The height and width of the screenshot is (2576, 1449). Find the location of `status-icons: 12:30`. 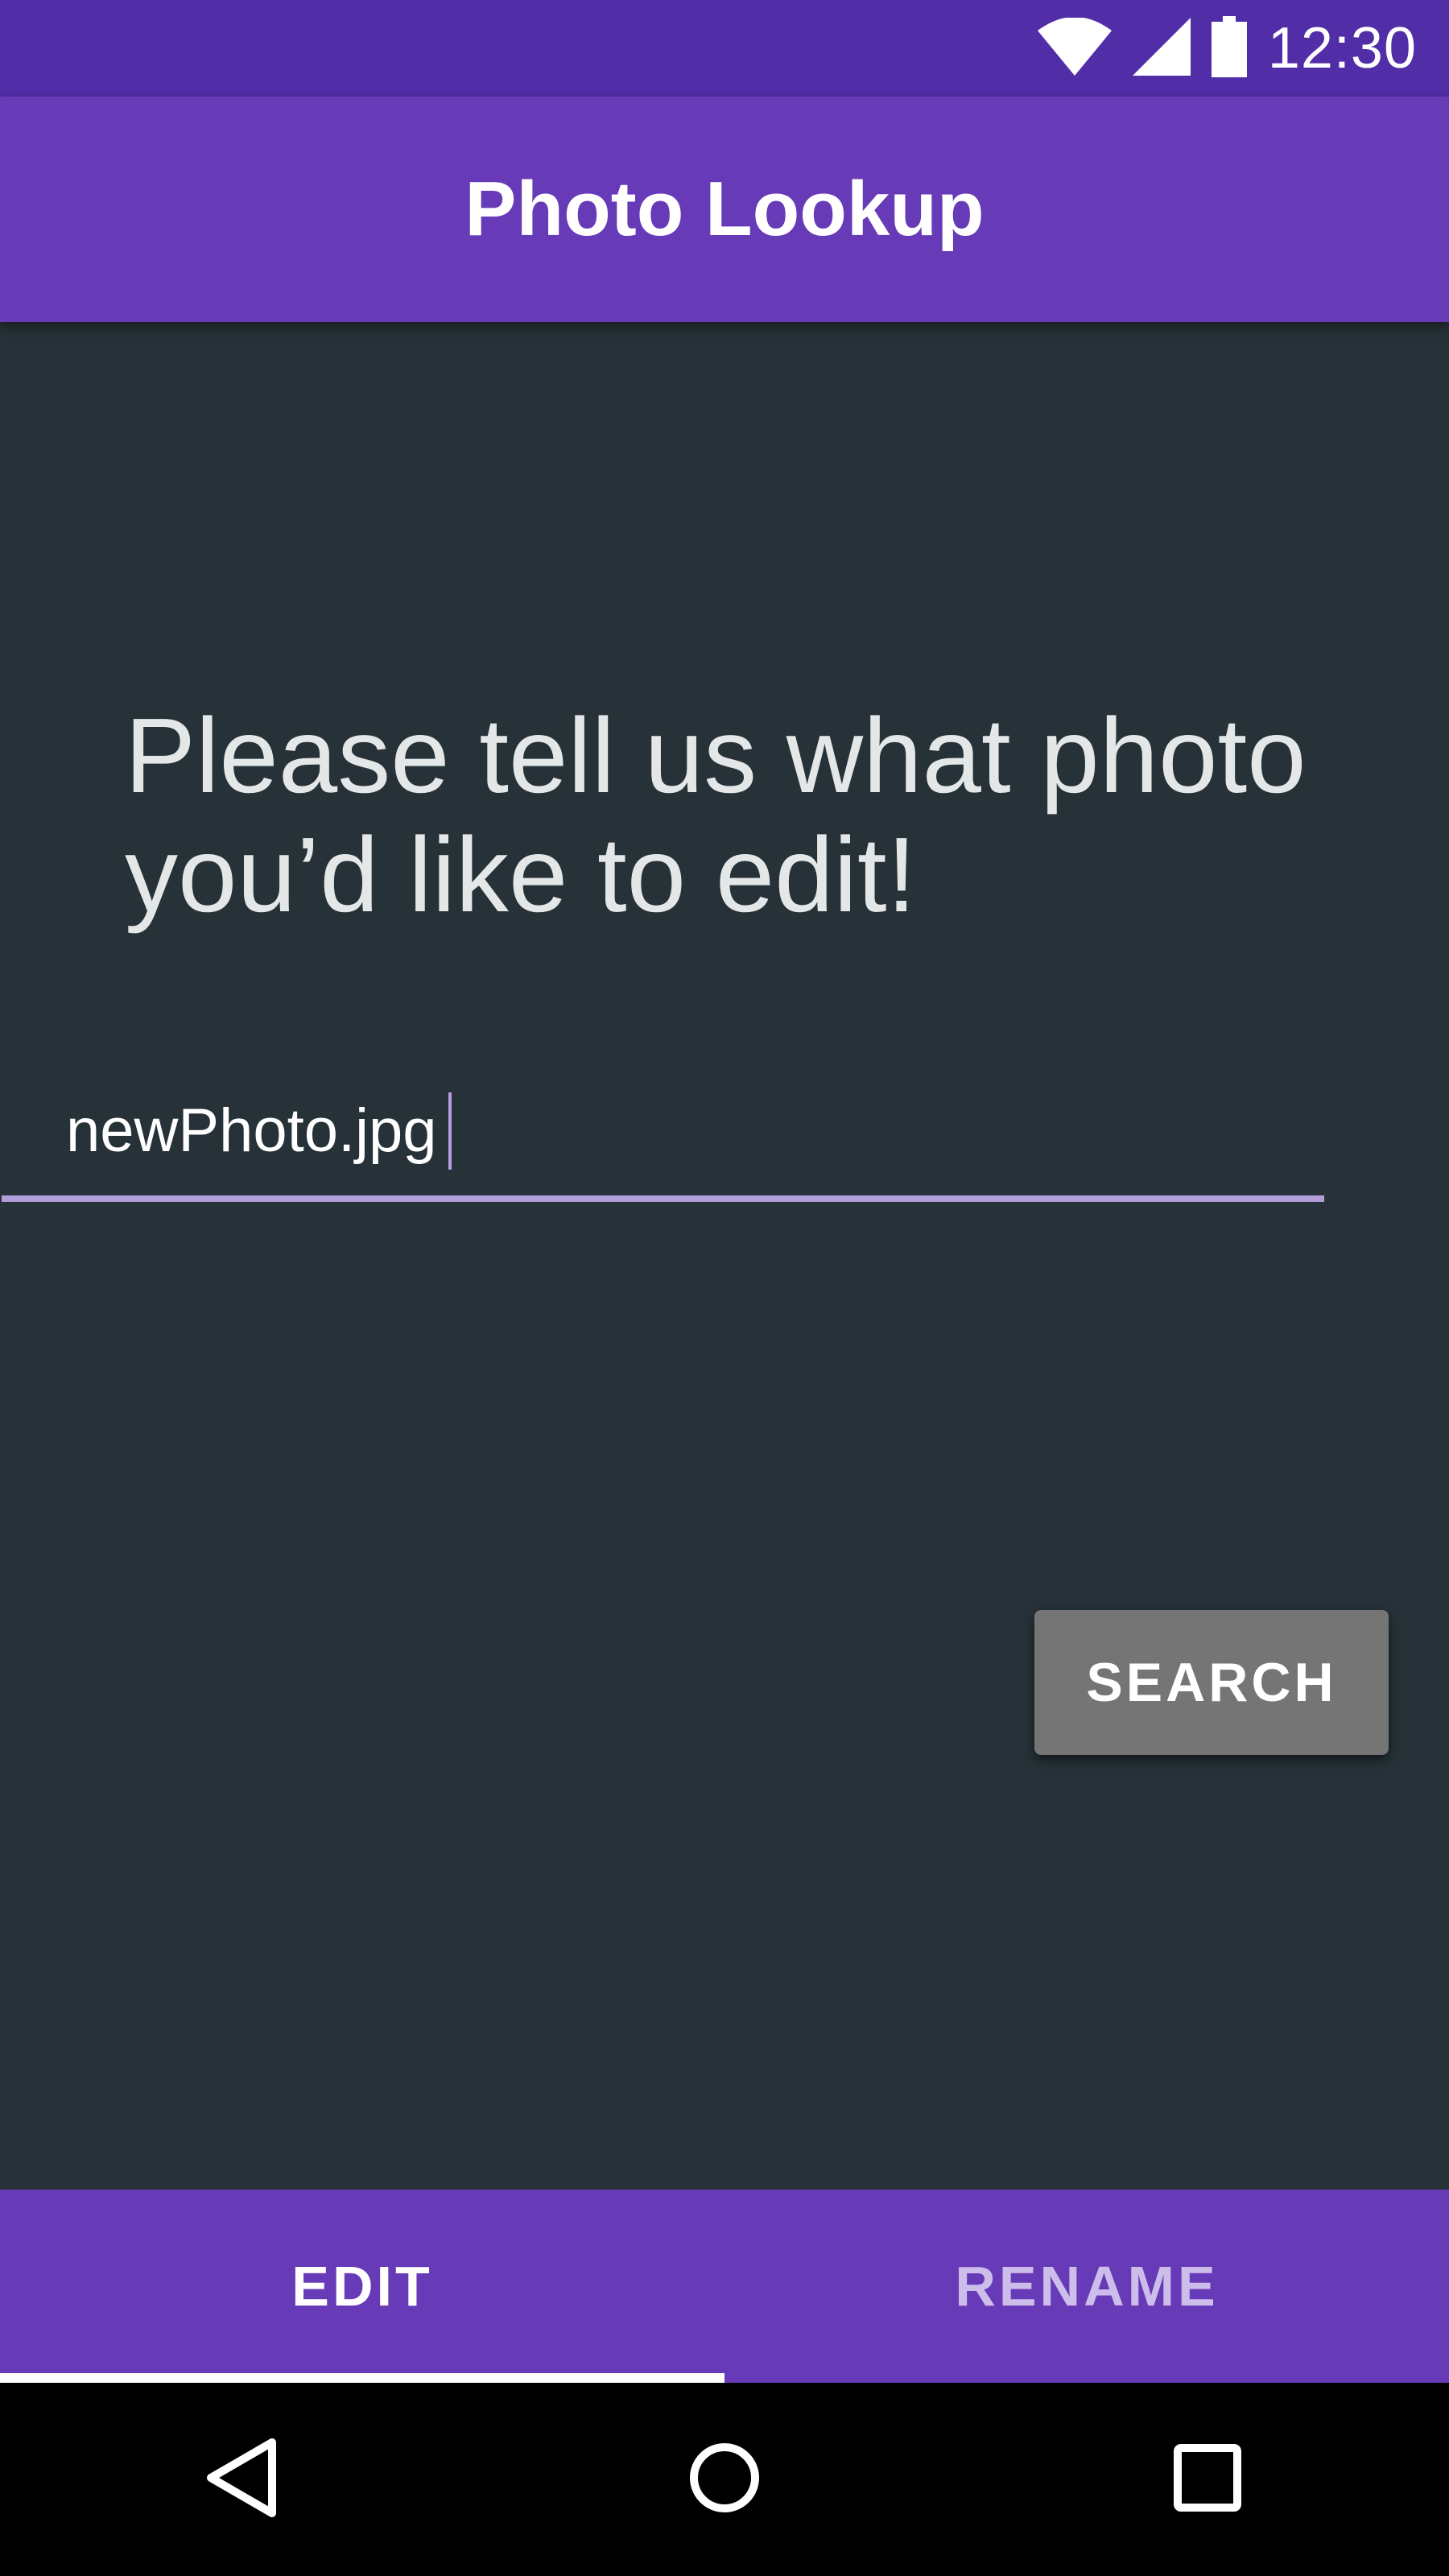

status-icons: 12:30 is located at coordinates (1227, 48).